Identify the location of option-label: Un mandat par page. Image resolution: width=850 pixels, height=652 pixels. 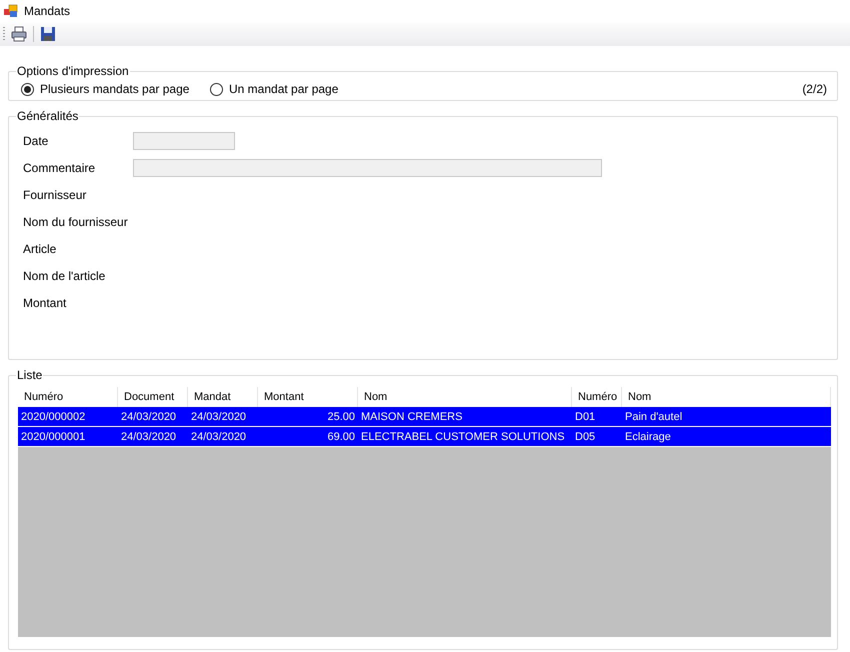
(283, 89).